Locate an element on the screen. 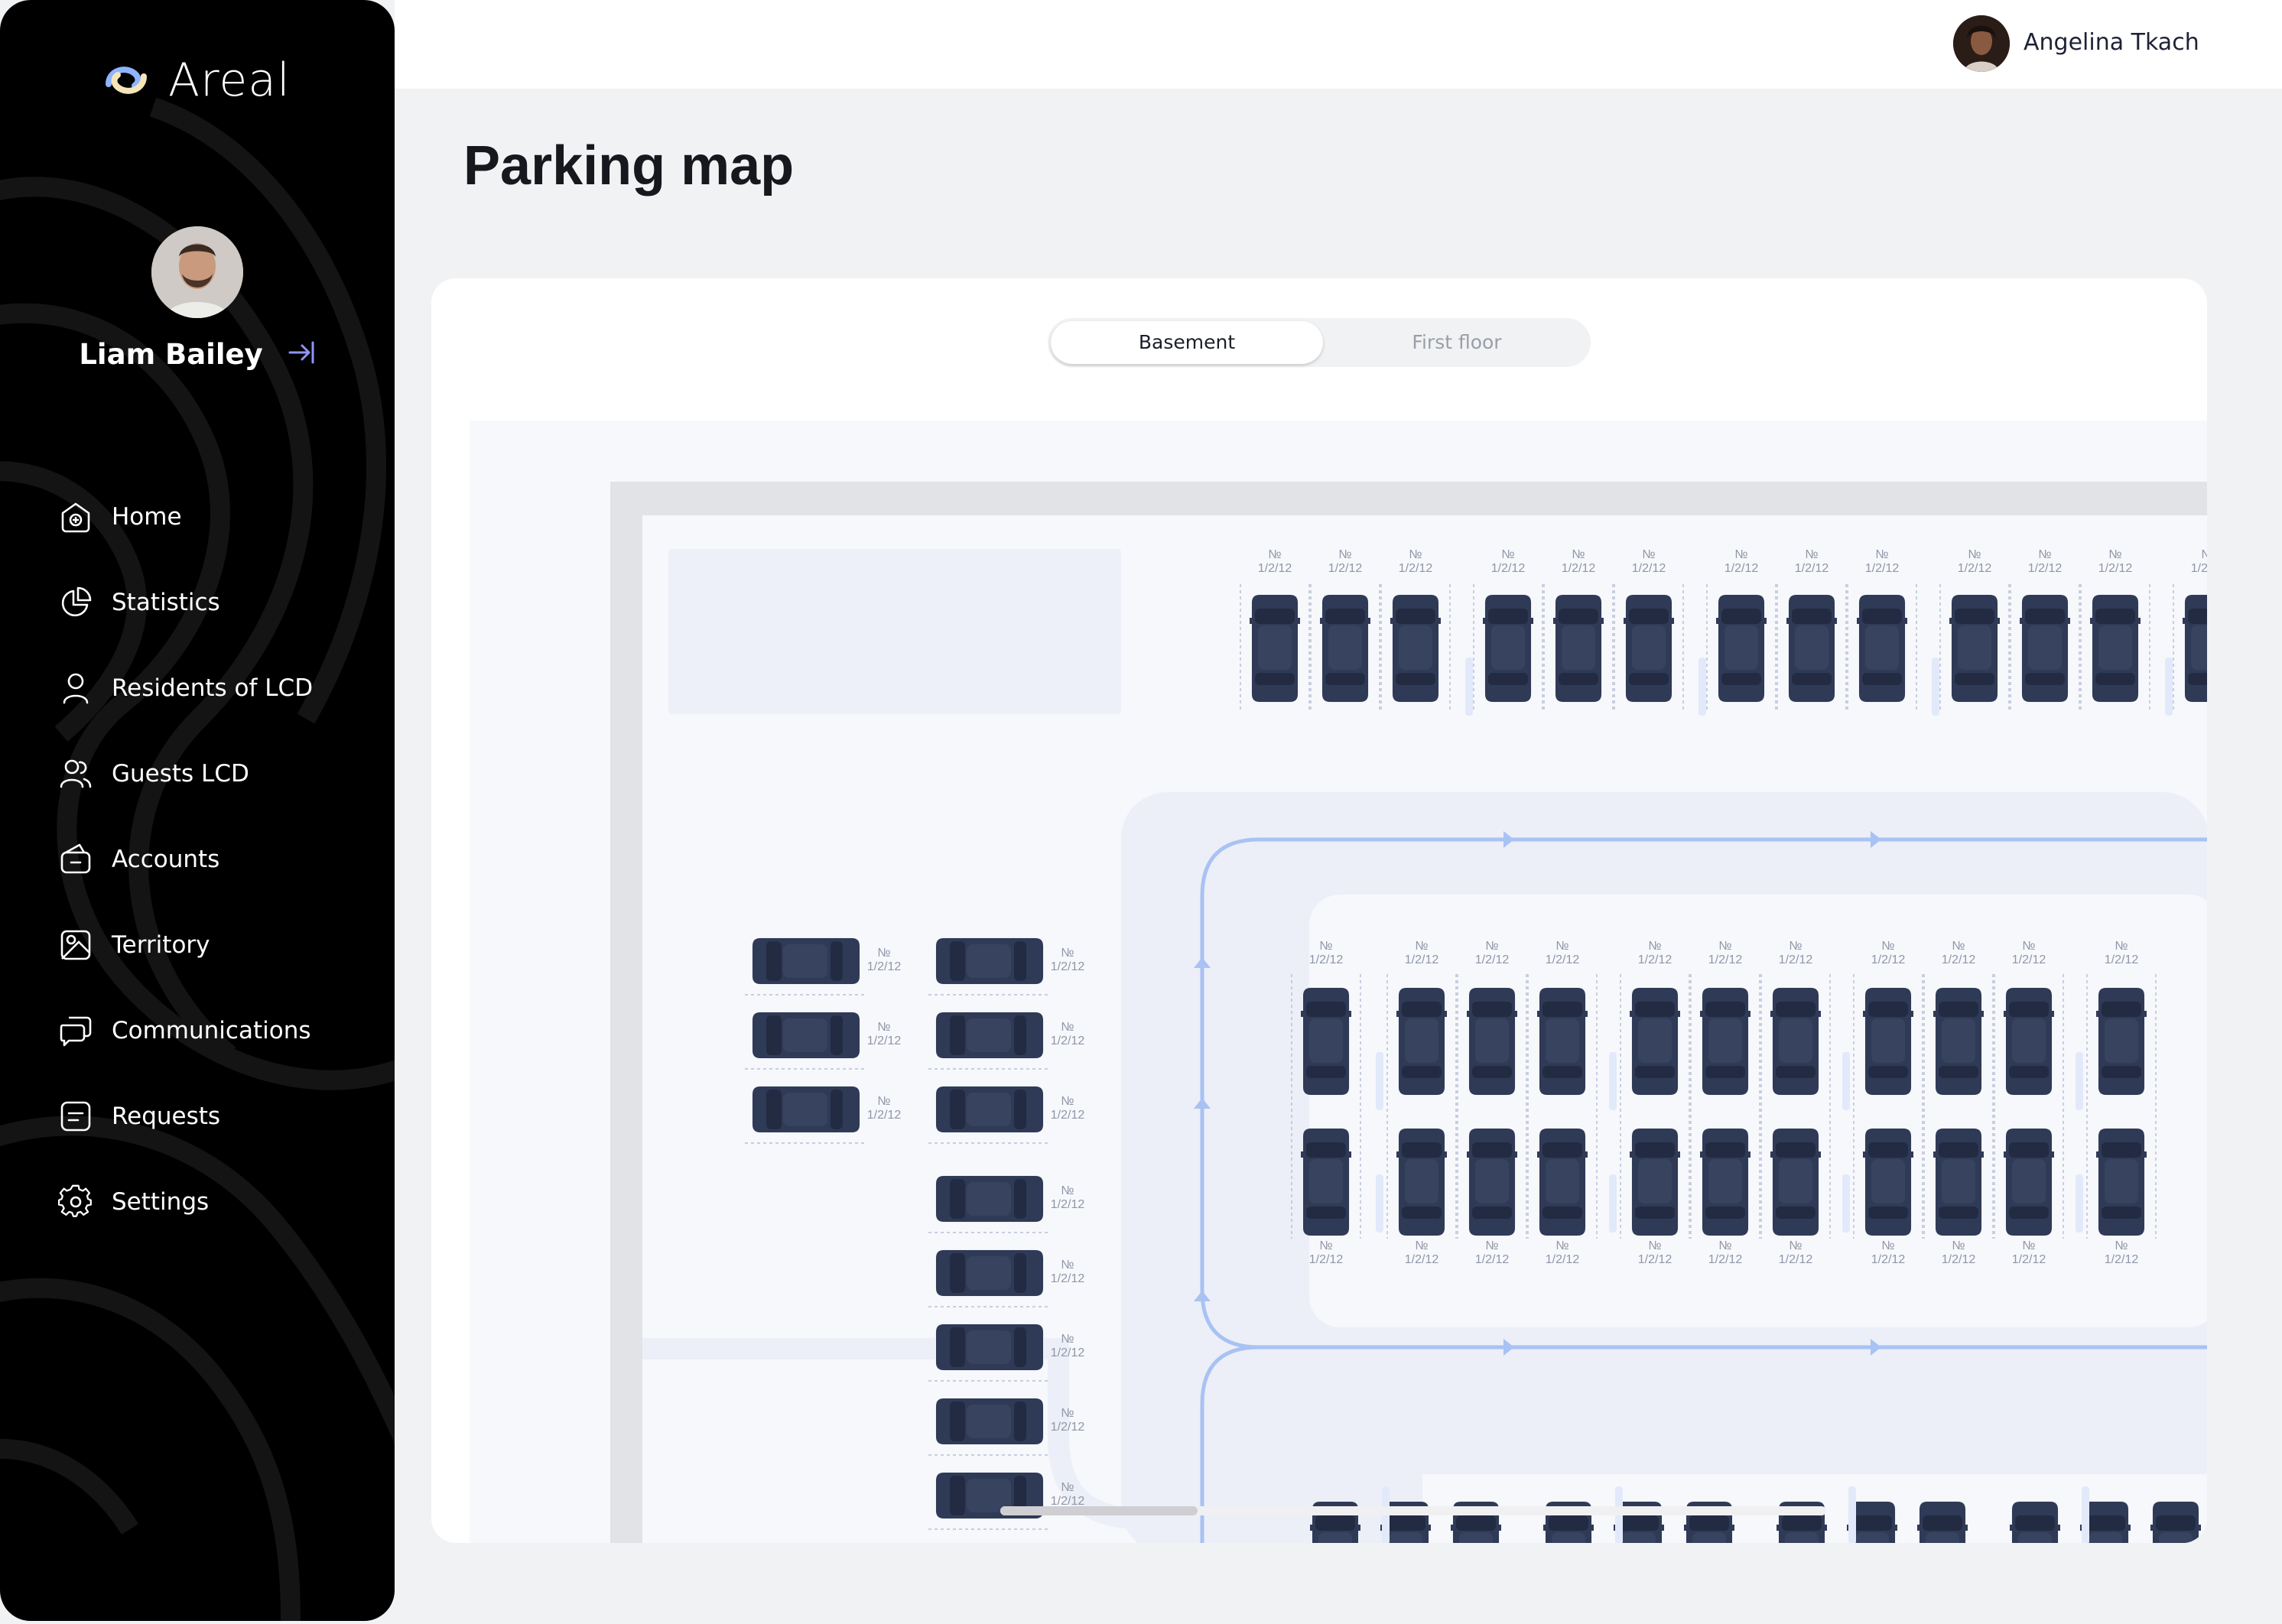  sidebar-item-territory: Territory is located at coordinates (185, 945).